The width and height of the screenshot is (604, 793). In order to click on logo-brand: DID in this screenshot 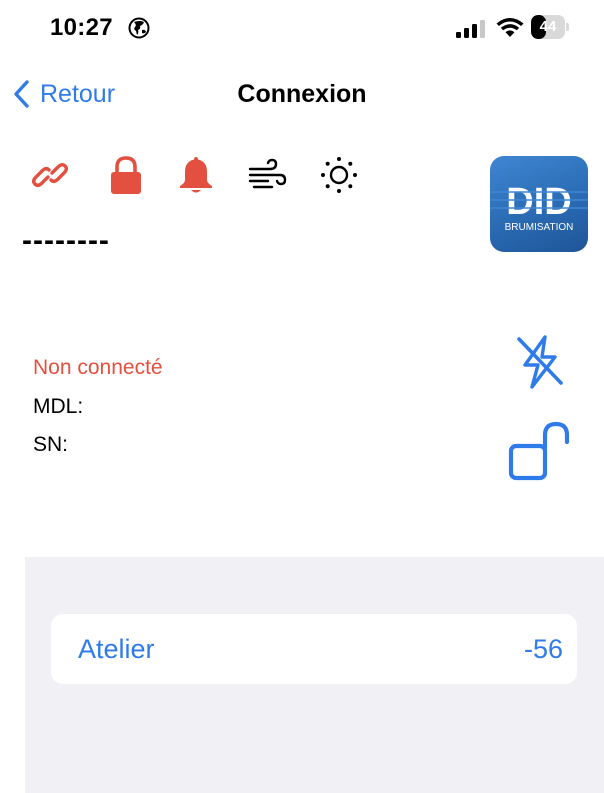, I will do `click(538, 202)`.